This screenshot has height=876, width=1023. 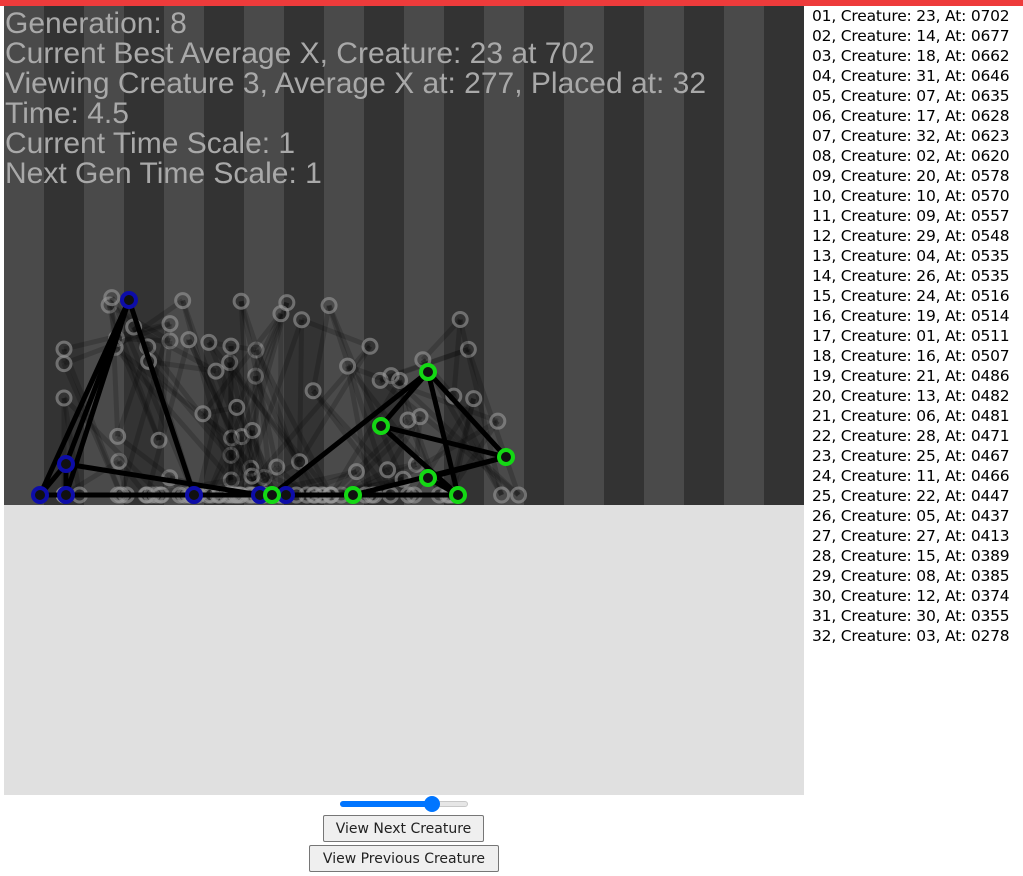 I want to click on leaderboard-row: 18, Creature: 16, At: 0507, so click(x=911, y=356).